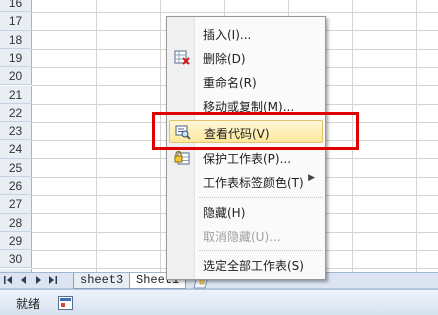 This screenshot has height=315, width=438. What do you see at coordinates (16, 131) in the screenshot?
I see `row-header: 23` at bounding box center [16, 131].